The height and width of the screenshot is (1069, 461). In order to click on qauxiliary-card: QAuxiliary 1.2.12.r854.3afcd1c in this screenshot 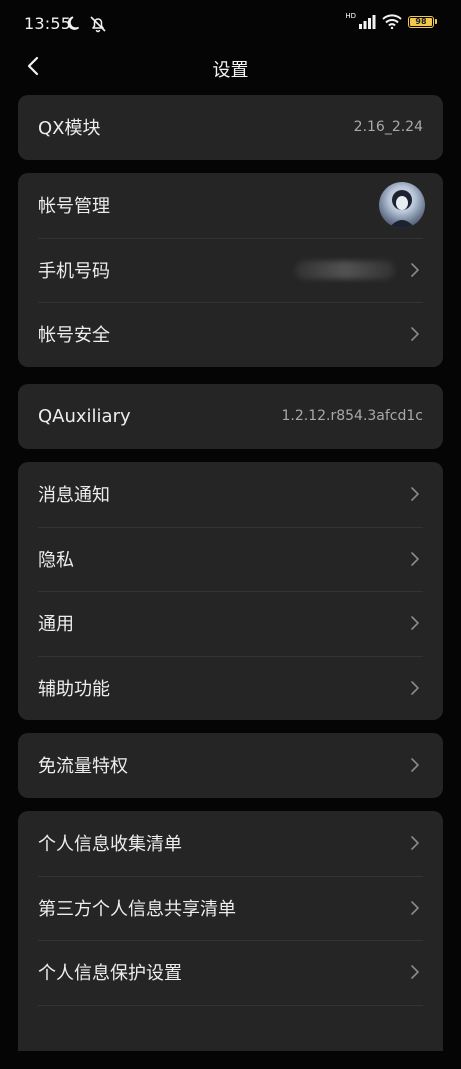, I will do `click(230, 416)`.